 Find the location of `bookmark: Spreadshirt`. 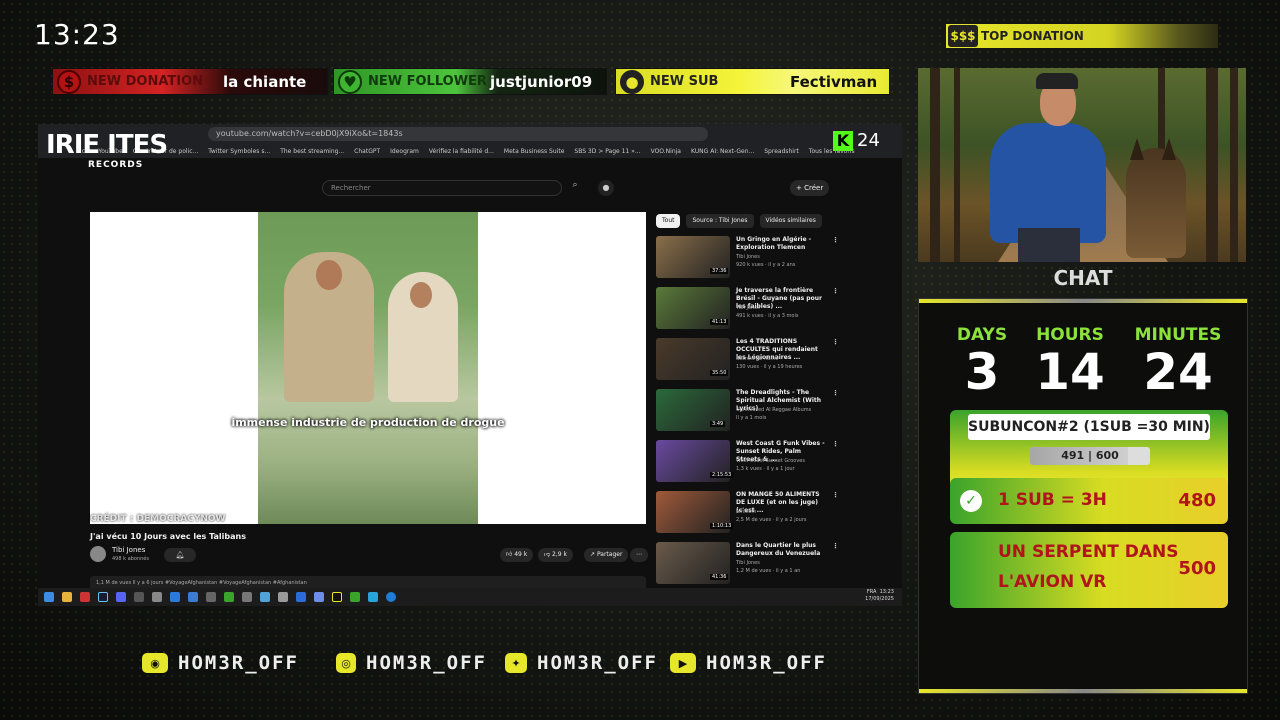

bookmark: Spreadshirt is located at coordinates (781, 151).